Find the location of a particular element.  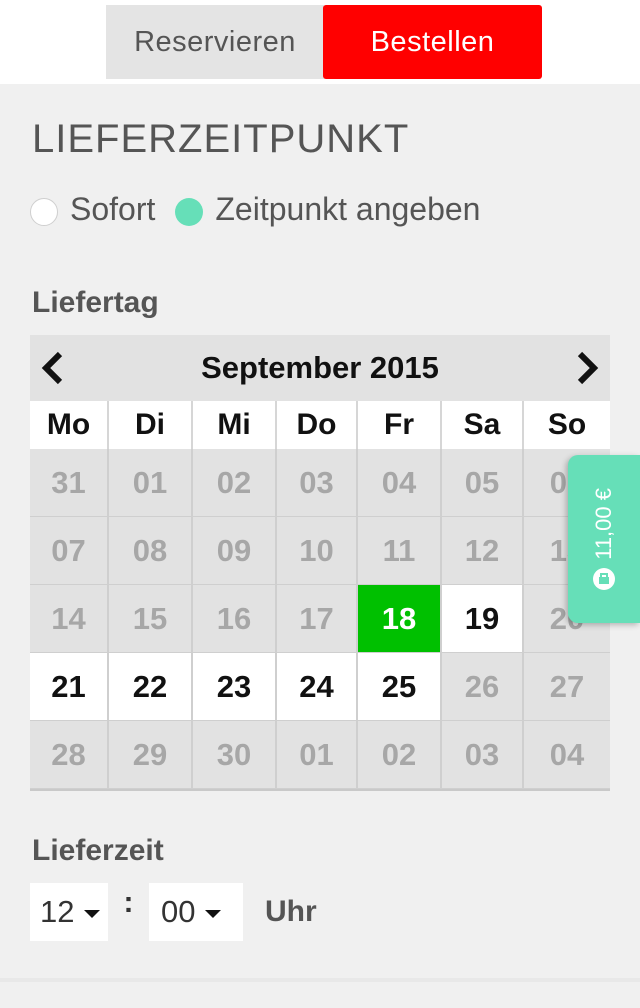

calendar-day: 29 is located at coordinates (151, 755).